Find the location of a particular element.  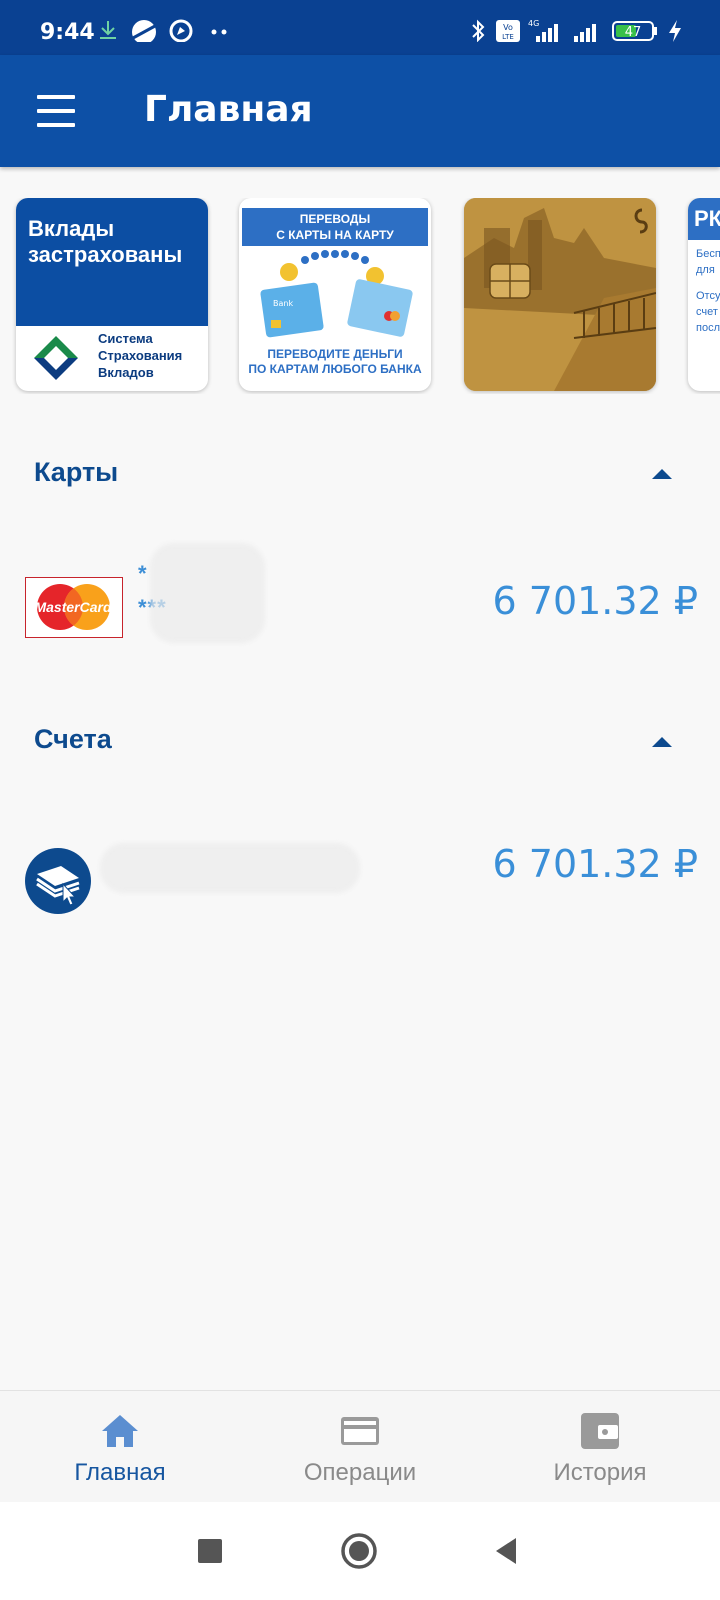

nav-operations: Операции is located at coordinates (360, 1447).